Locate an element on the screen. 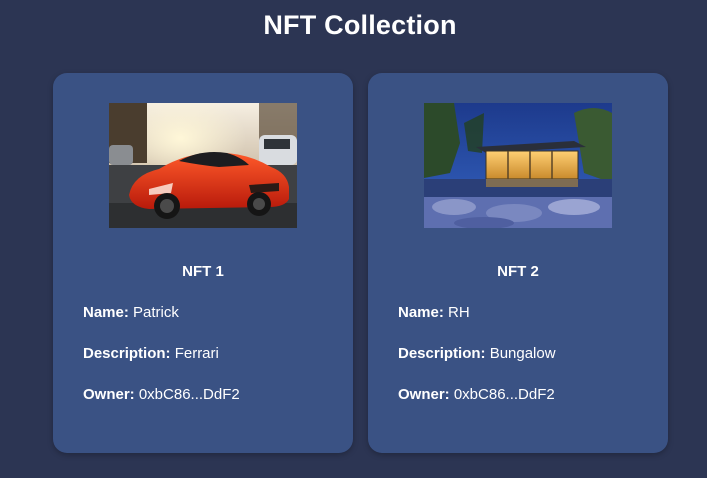 The width and height of the screenshot is (707, 478). description-value: Bungalow is located at coordinates (522, 353).